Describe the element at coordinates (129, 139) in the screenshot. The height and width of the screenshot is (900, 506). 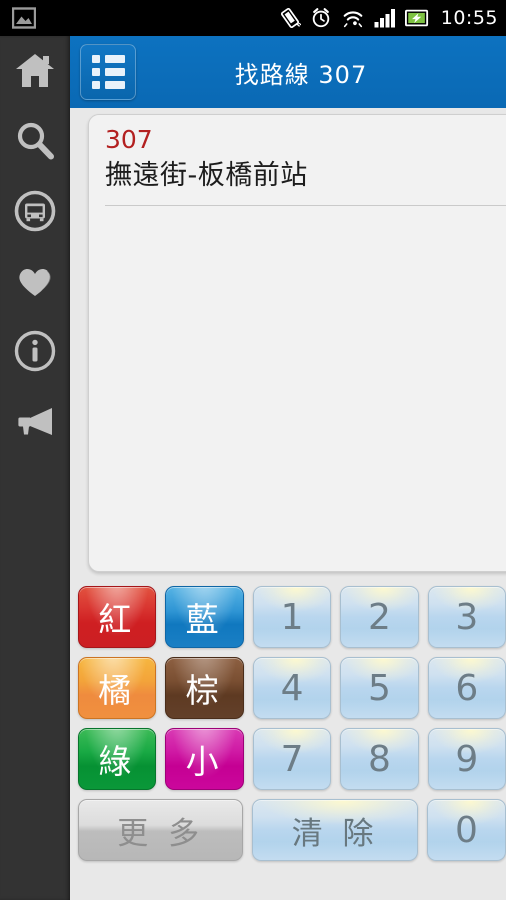
I see `route-number: 307` at that location.